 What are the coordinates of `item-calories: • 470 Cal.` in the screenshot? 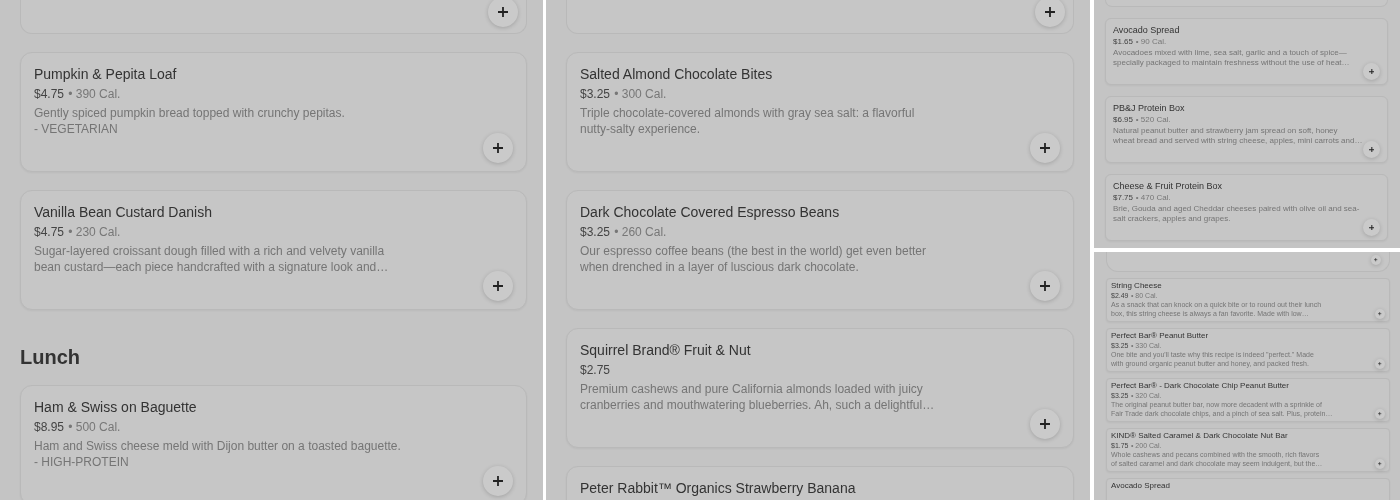 It's located at (1153, 198).